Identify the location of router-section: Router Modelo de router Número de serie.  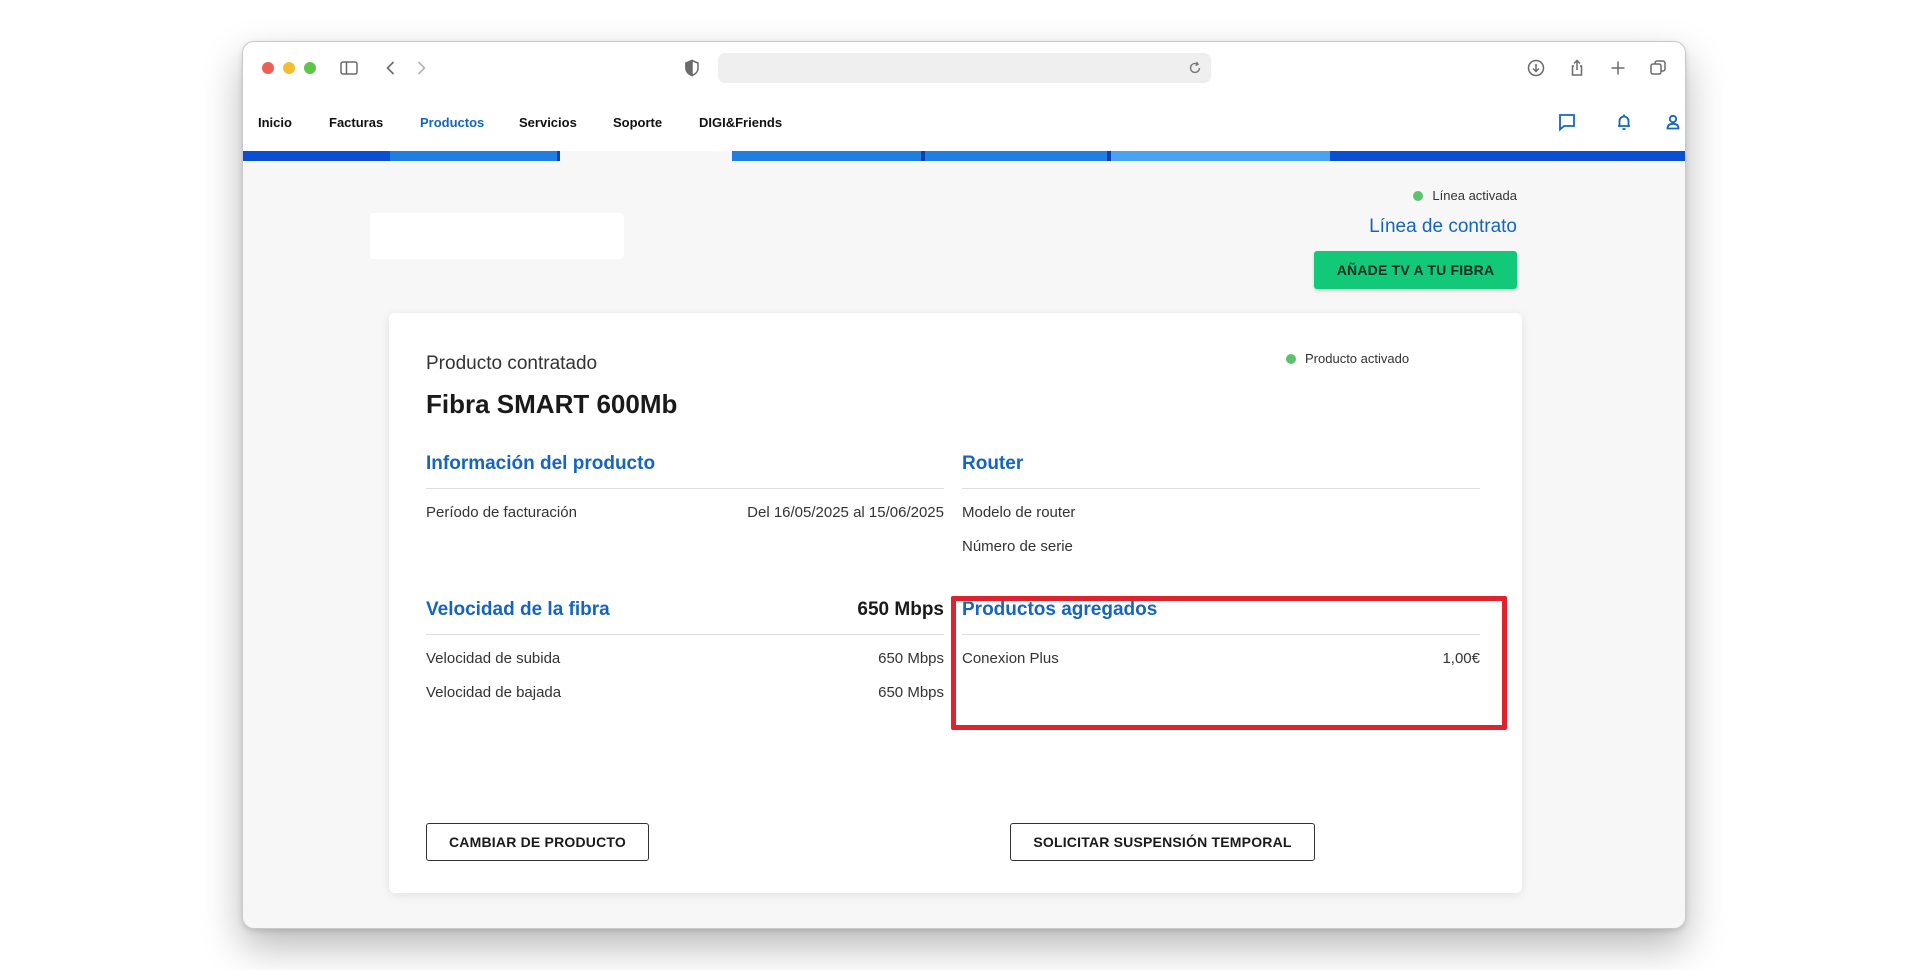
(1221, 508).